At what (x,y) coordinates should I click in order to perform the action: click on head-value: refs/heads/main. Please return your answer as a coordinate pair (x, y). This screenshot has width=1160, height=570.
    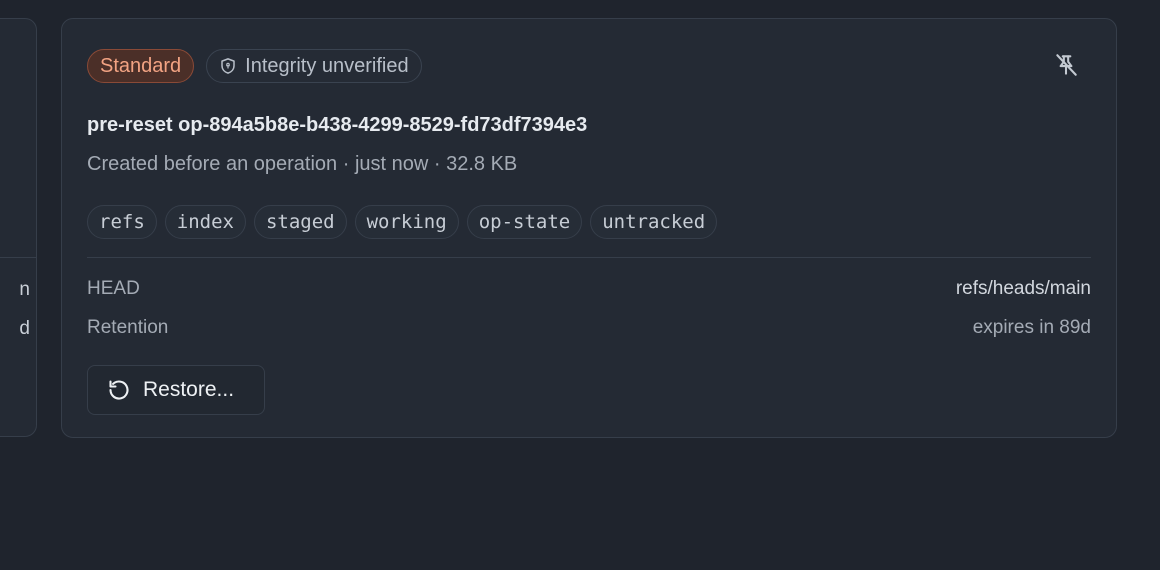
    Looking at the image, I should click on (1023, 288).